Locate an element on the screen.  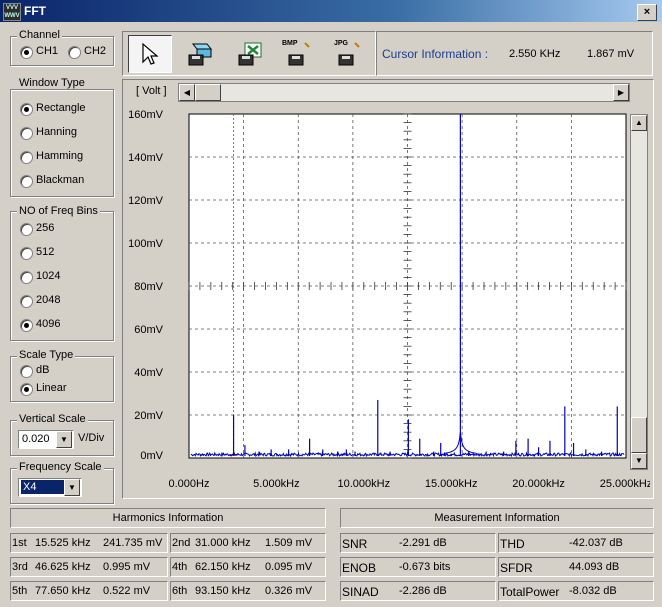
measurement-label: SNR is located at coordinates (355, 544).